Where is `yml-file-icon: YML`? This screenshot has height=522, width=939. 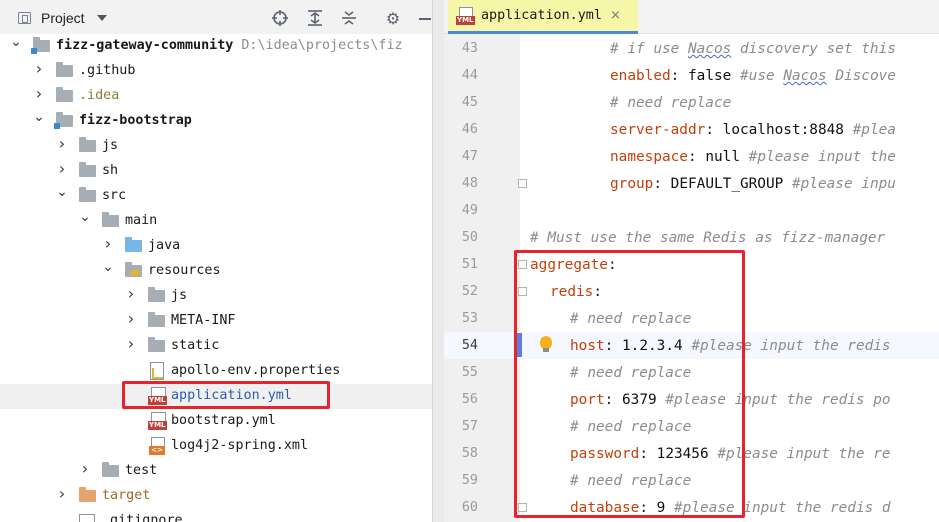 yml-file-icon: YML is located at coordinates (465, 15).